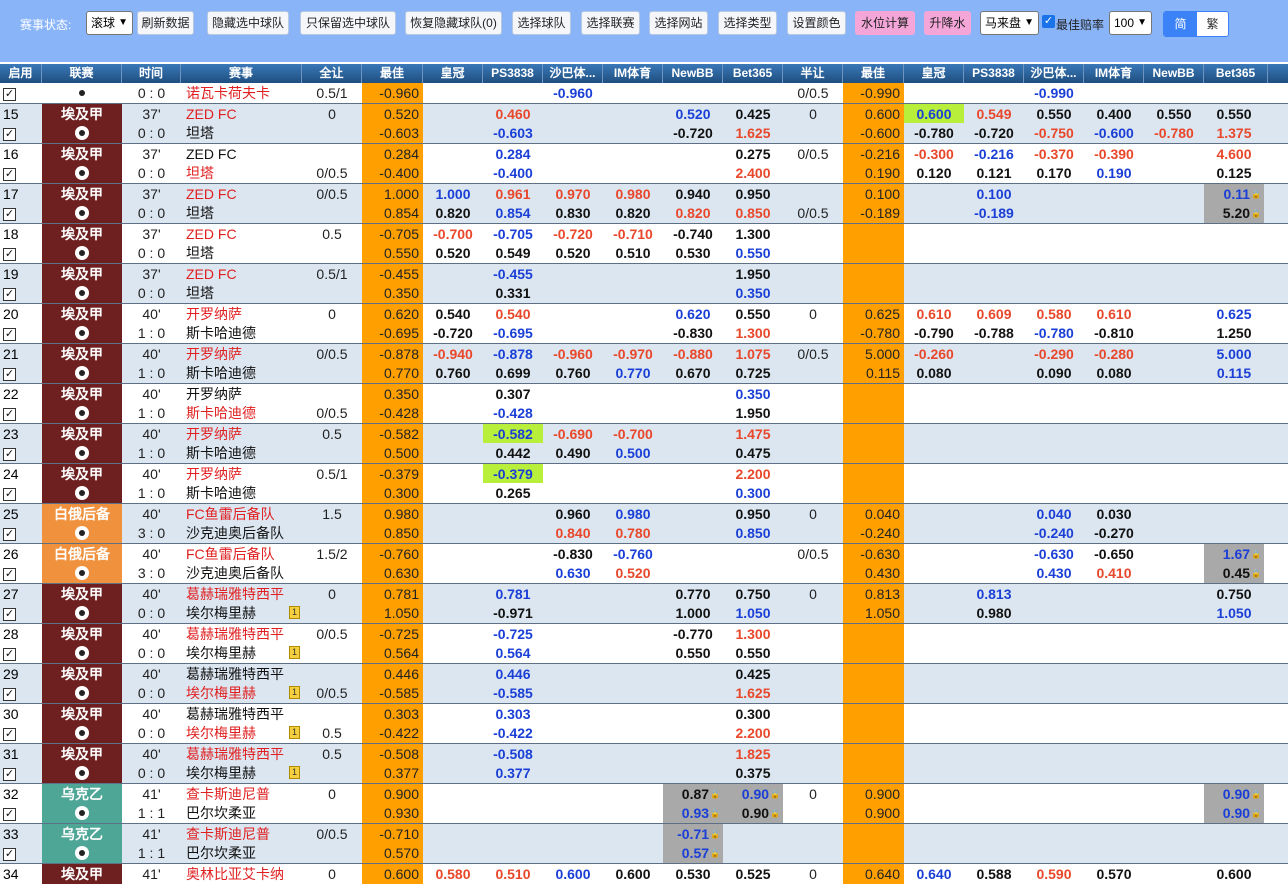 Image resolution: width=1288 pixels, height=884 pixels. I want to click on odds-saba: 0.830, so click(573, 213).